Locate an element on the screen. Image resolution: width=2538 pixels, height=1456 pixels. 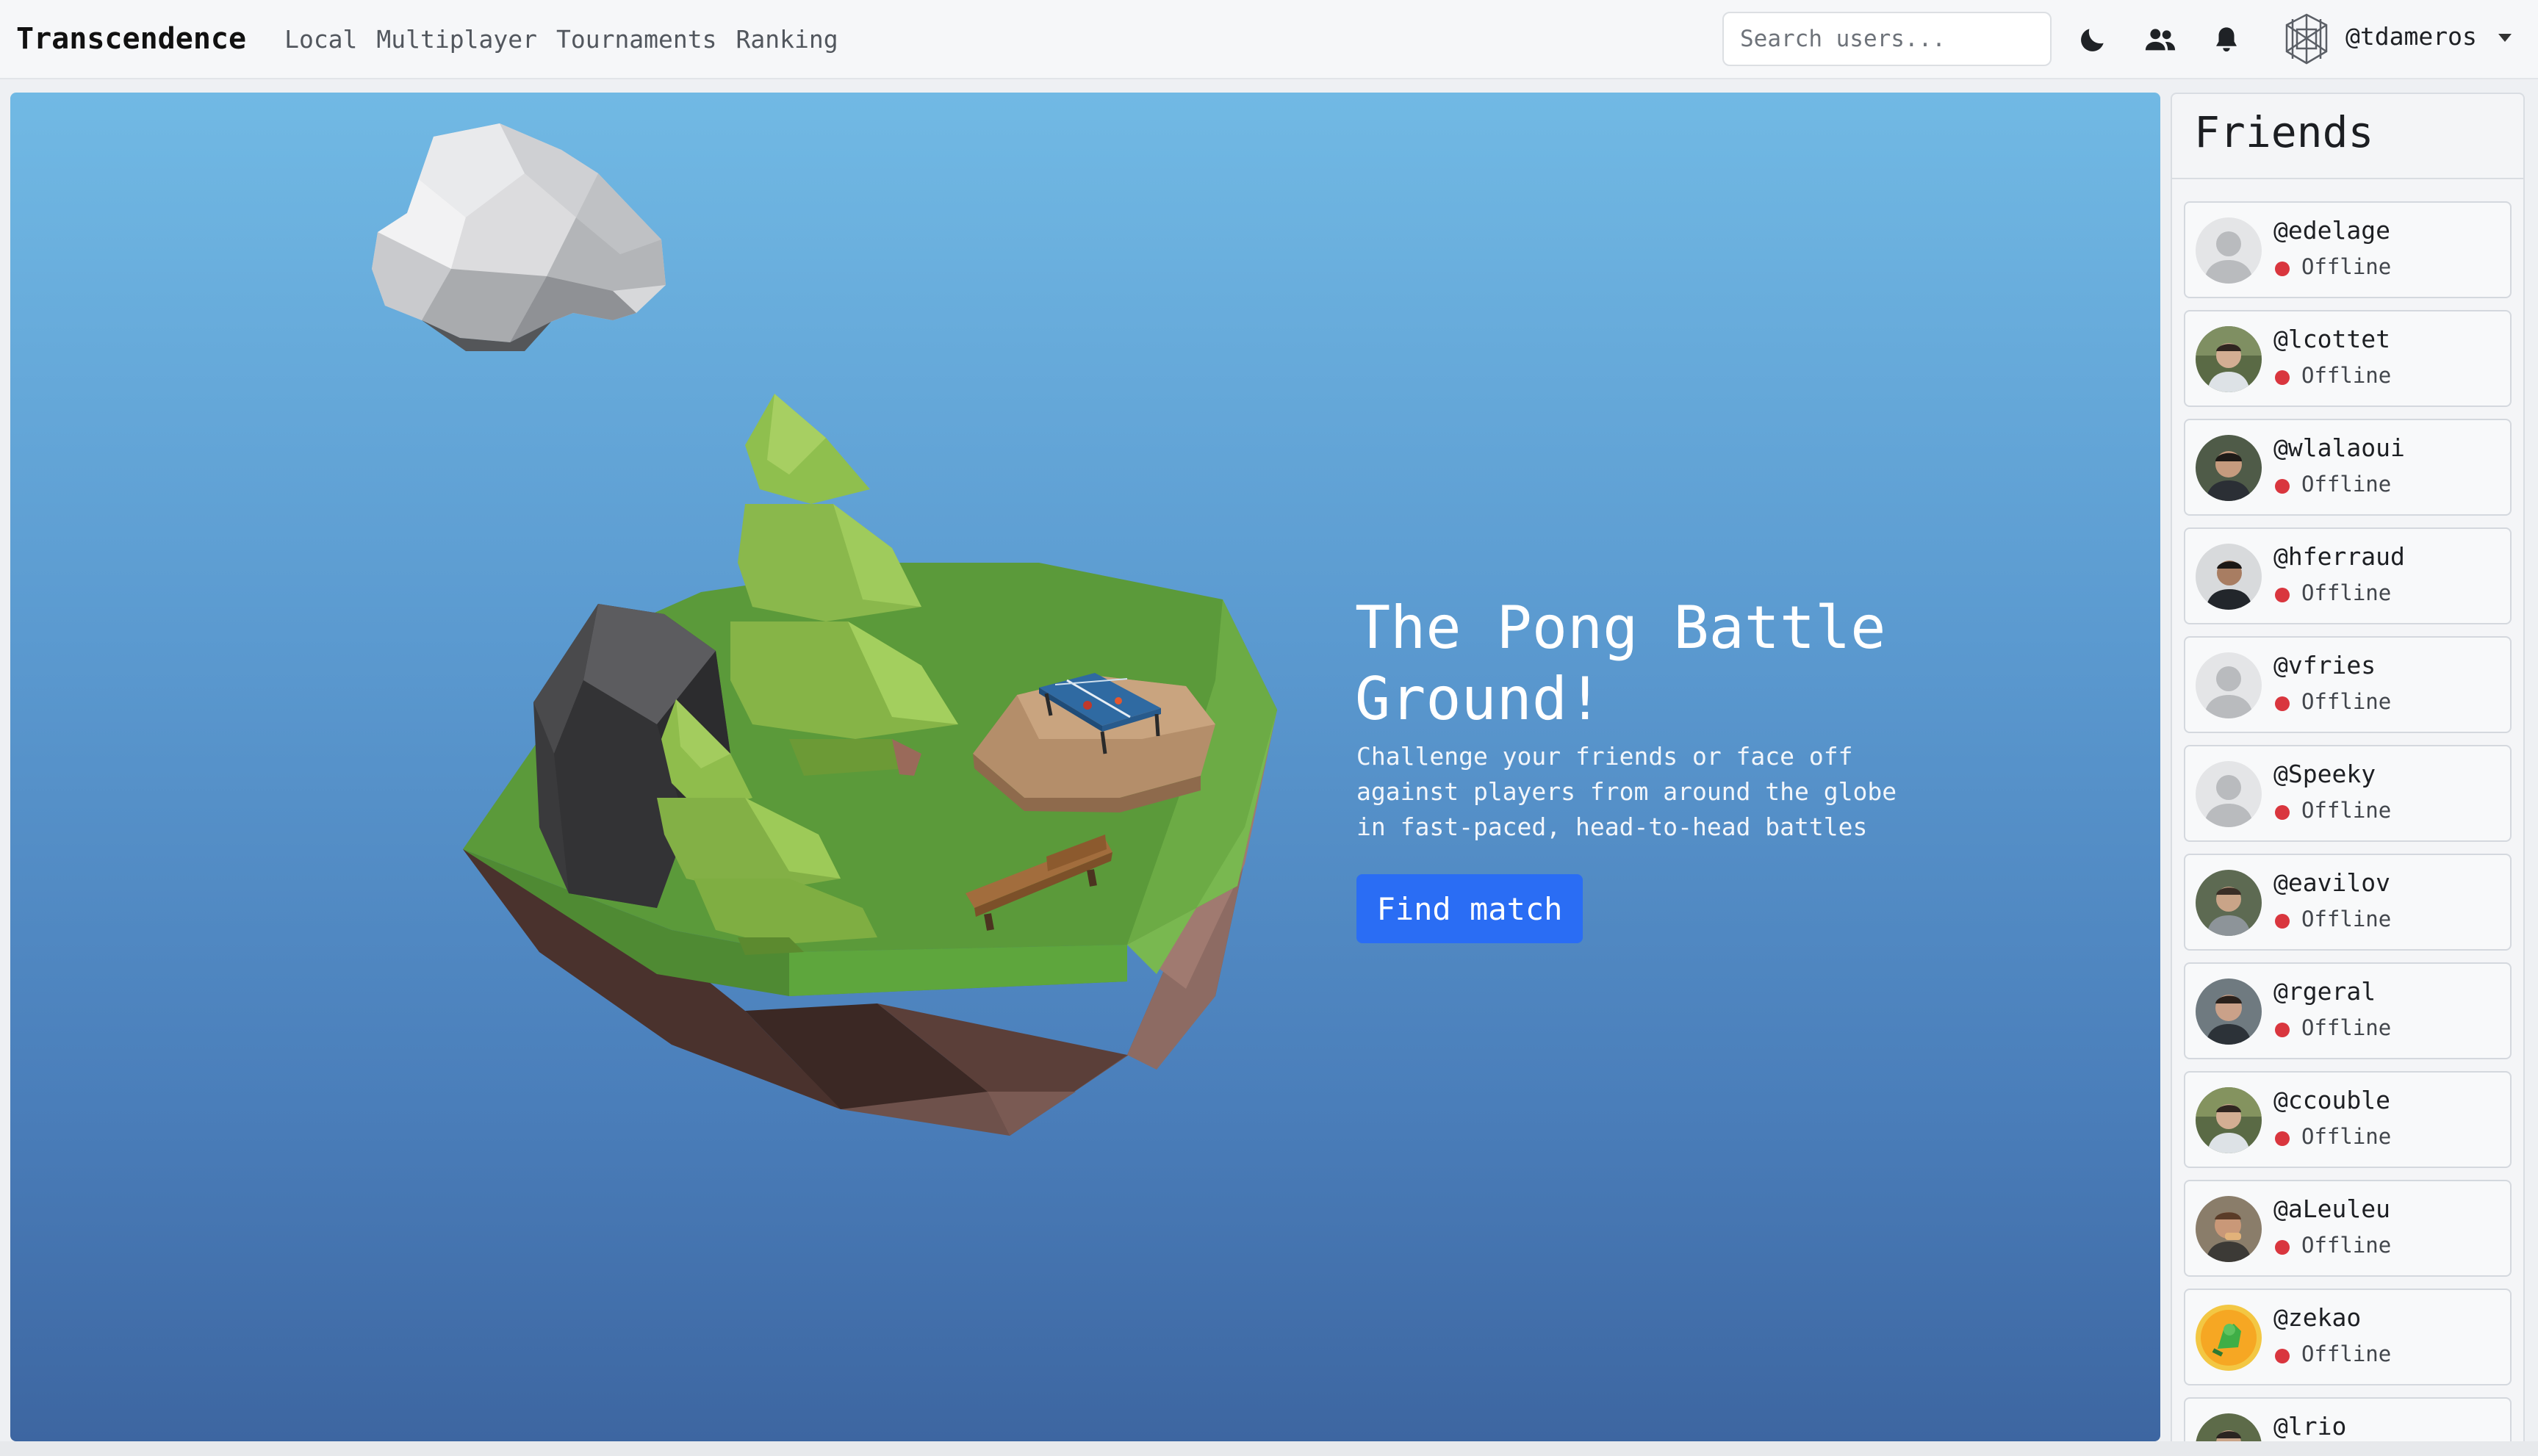
nav-ranking: Ranking is located at coordinates (787, 39).